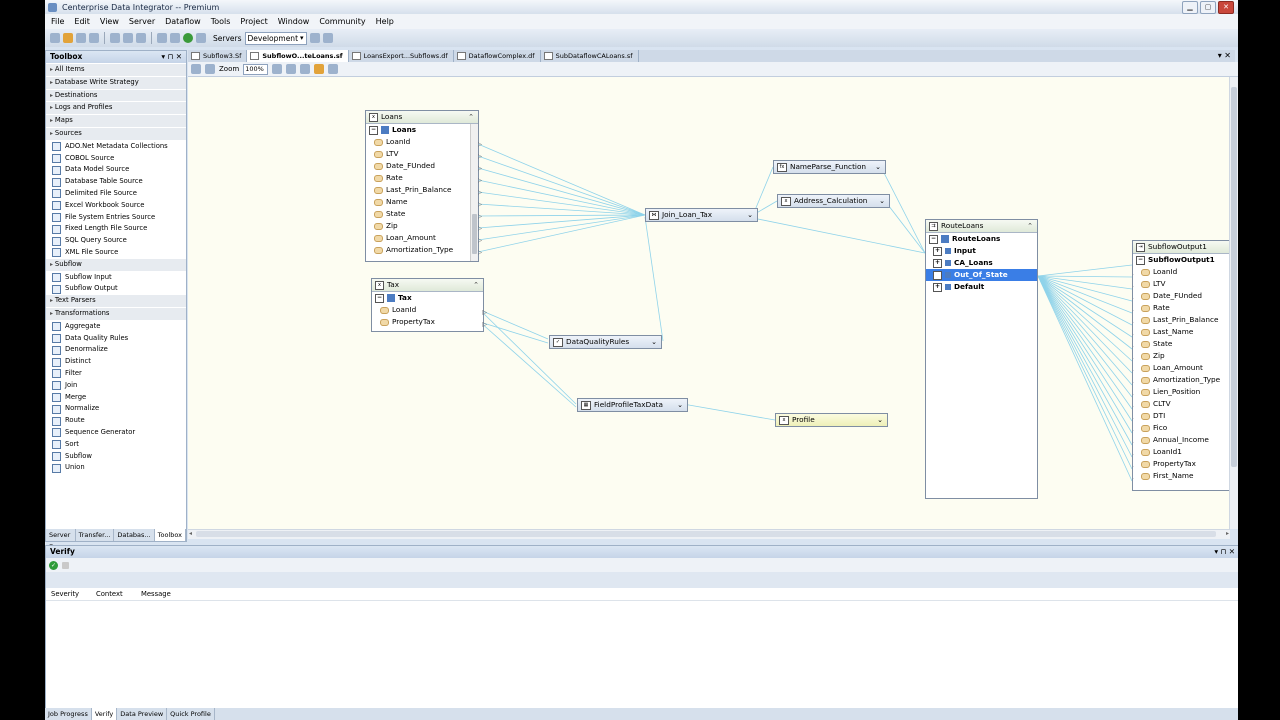 This screenshot has height=720, width=1280. I want to click on field-row: Amortization_Type ▷, so click(424, 250).